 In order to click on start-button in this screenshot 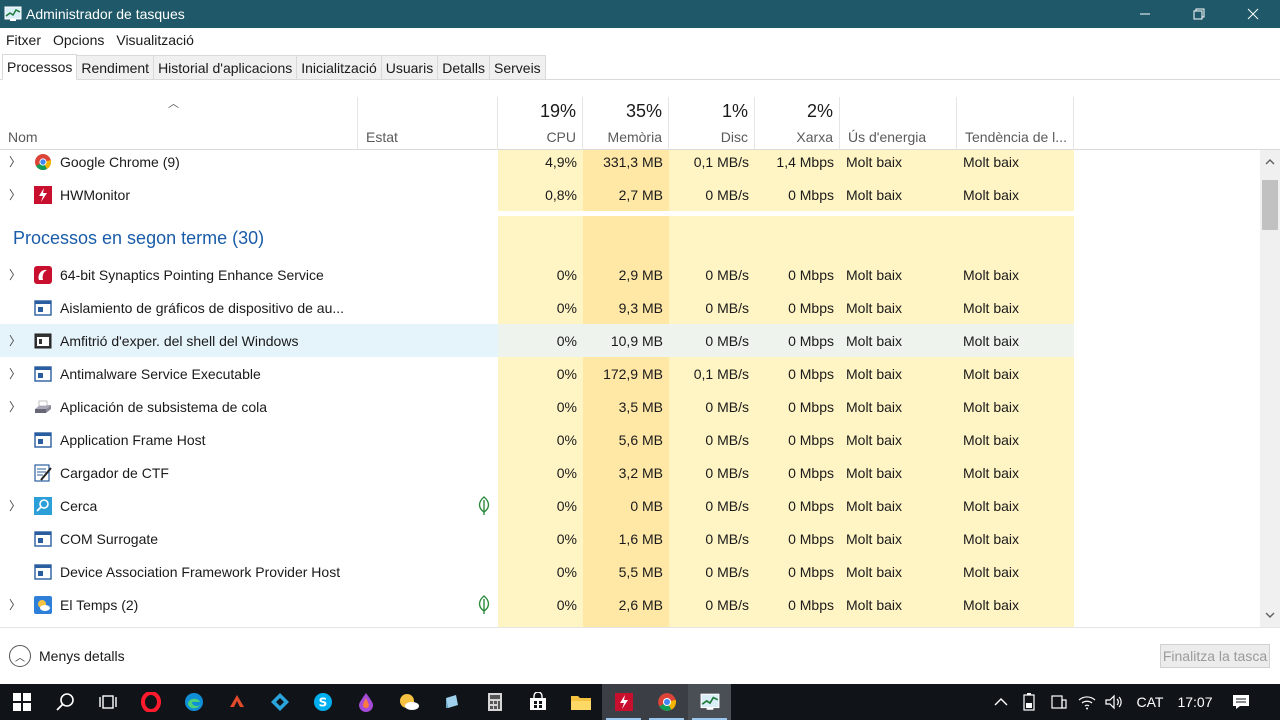, I will do `click(21, 702)`.